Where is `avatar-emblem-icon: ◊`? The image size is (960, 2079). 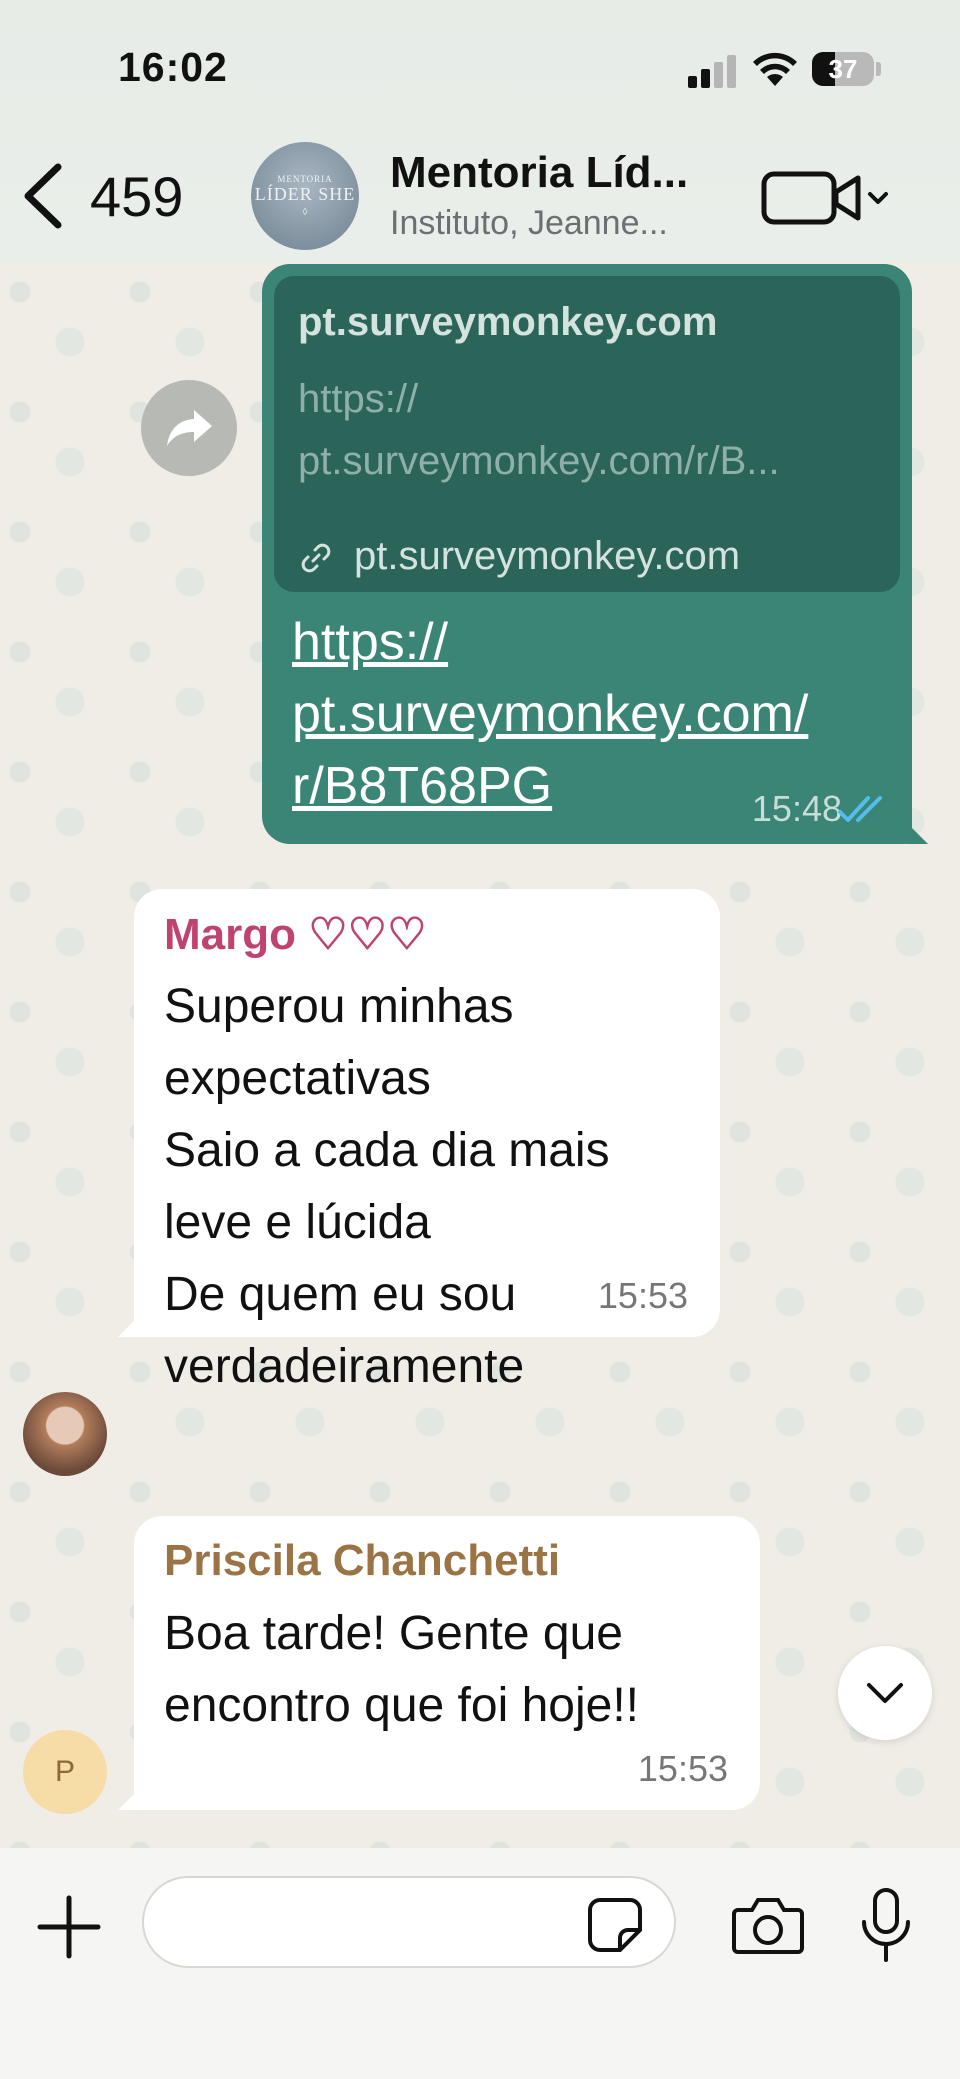
avatar-emblem-icon: ◊ is located at coordinates (305, 212).